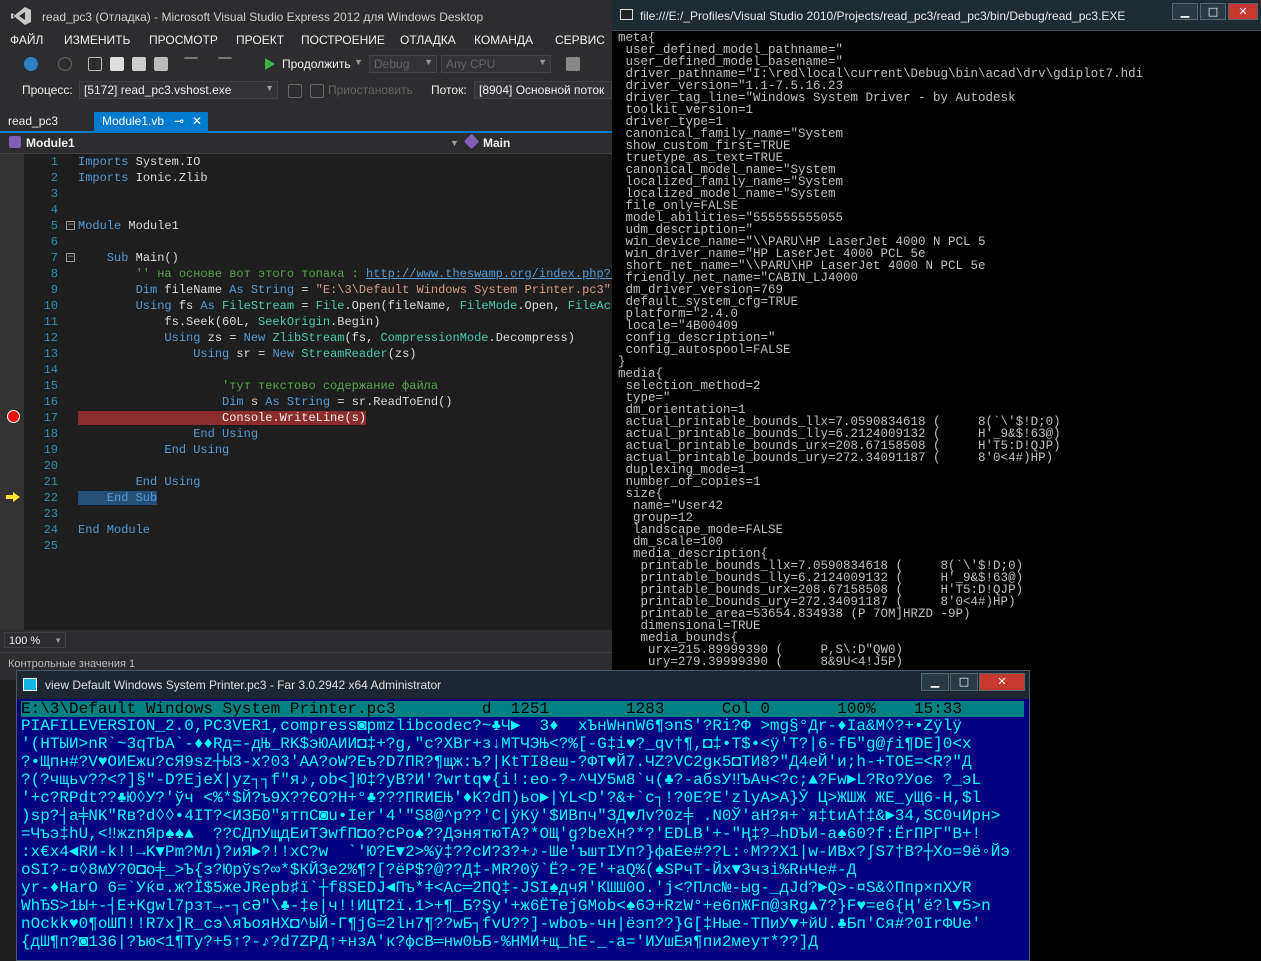 The height and width of the screenshot is (961, 1261). Describe the element at coordinates (306, 242) in the screenshot. I see `code-line: 6` at that location.